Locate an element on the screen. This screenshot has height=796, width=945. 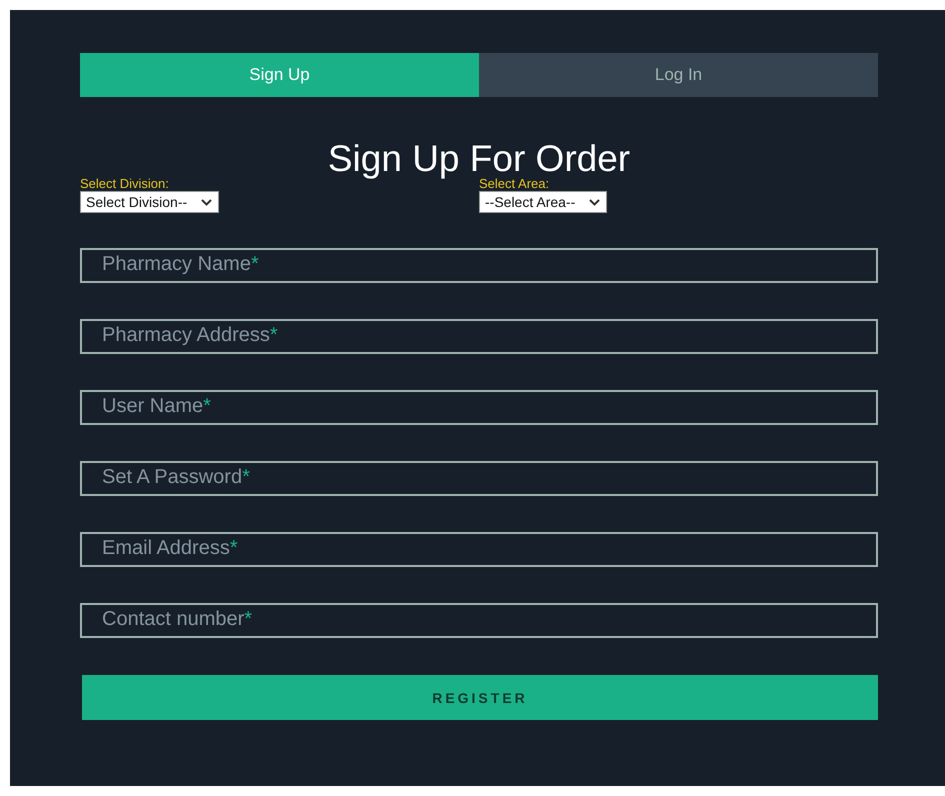
input-field: User Name* is located at coordinates (479, 407).